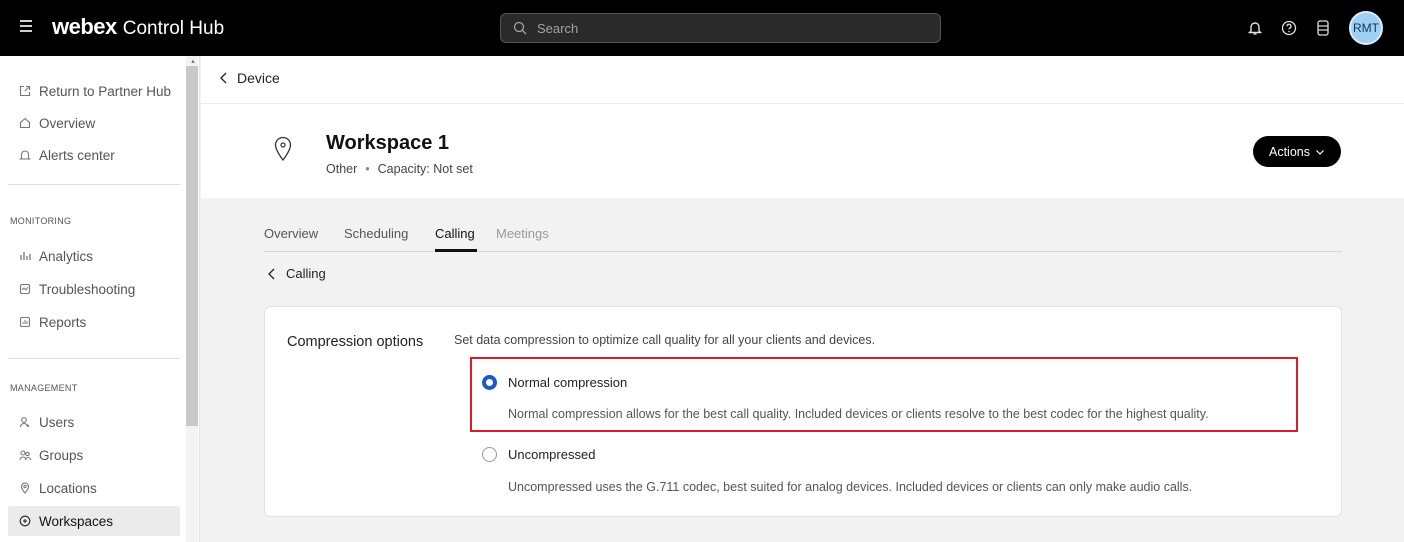  Describe the element at coordinates (1289, 28) in the screenshot. I see `help-icon` at that location.